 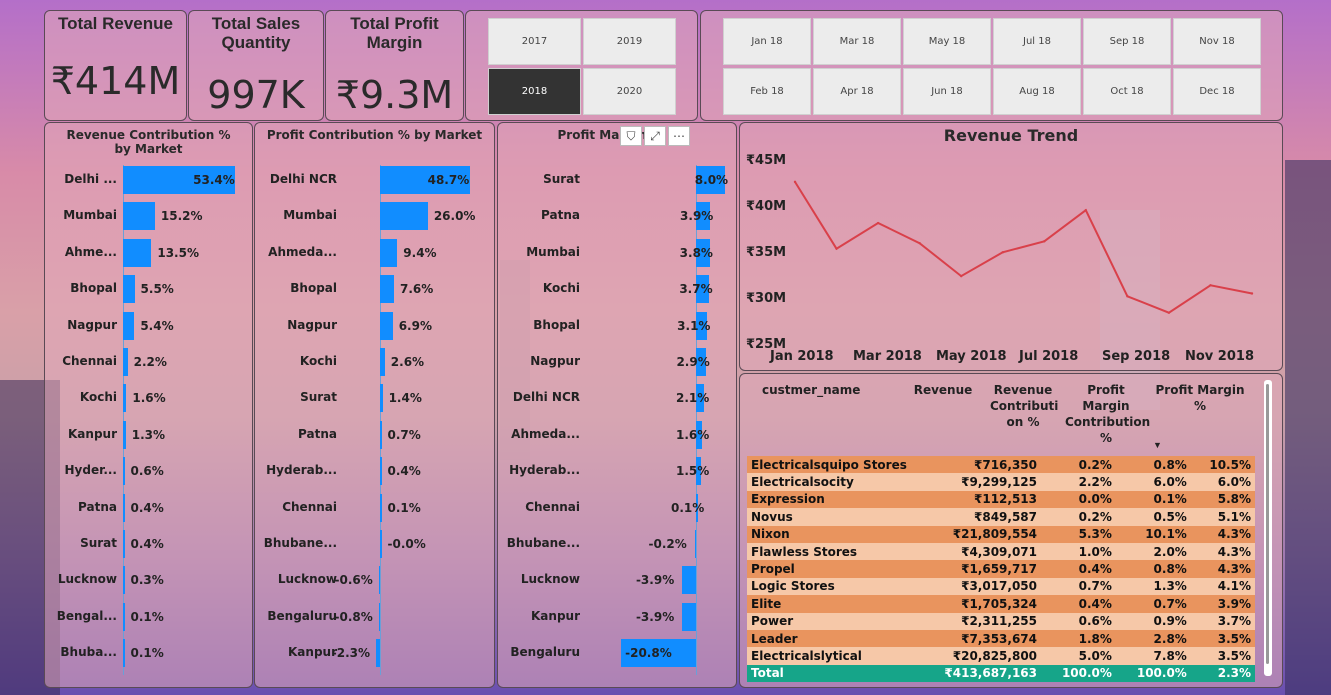 What do you see at coordinates (693, 362) in the screenshot?
I see `bar-value-label: 2.9%` at bounding box center [693, 362].